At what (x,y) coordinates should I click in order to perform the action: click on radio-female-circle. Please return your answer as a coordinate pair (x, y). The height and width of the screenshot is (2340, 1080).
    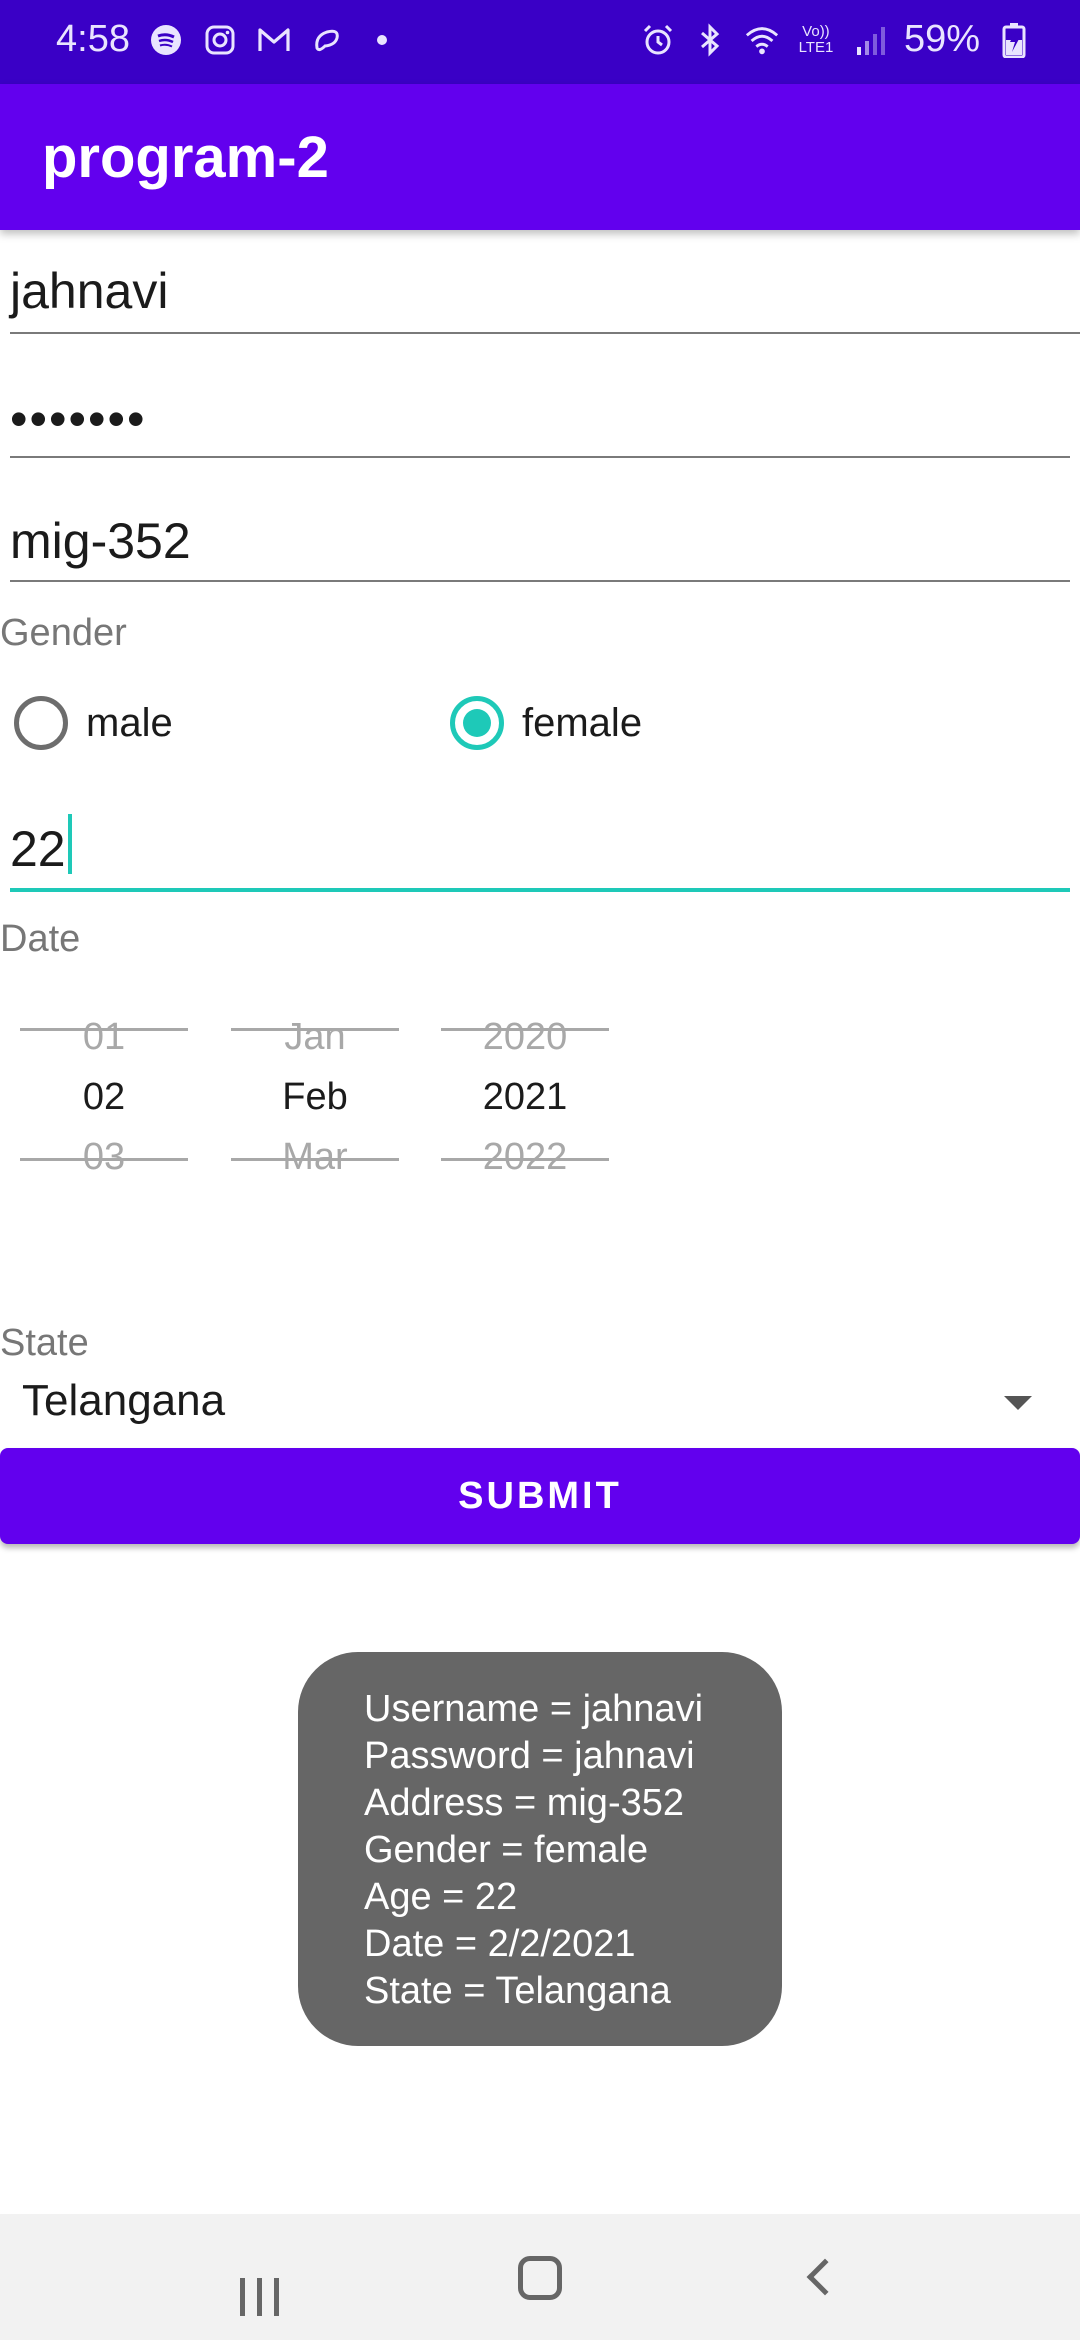
    Looking at the image, I should click on (477, 723).